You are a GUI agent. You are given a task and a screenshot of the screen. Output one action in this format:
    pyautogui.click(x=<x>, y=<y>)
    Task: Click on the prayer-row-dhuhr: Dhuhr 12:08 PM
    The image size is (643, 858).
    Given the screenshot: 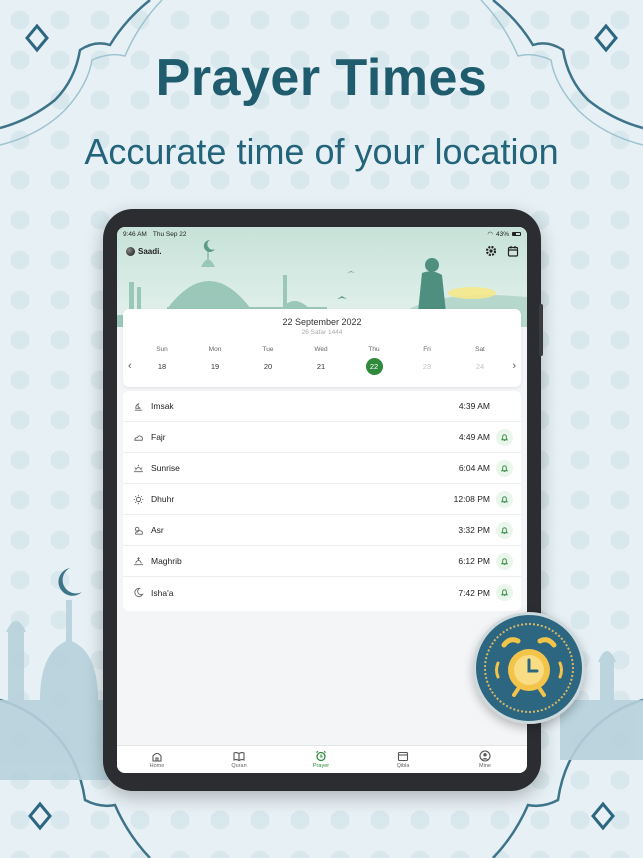 What is the action you would take?
    pyautogui.click(x=322, y=499)
    